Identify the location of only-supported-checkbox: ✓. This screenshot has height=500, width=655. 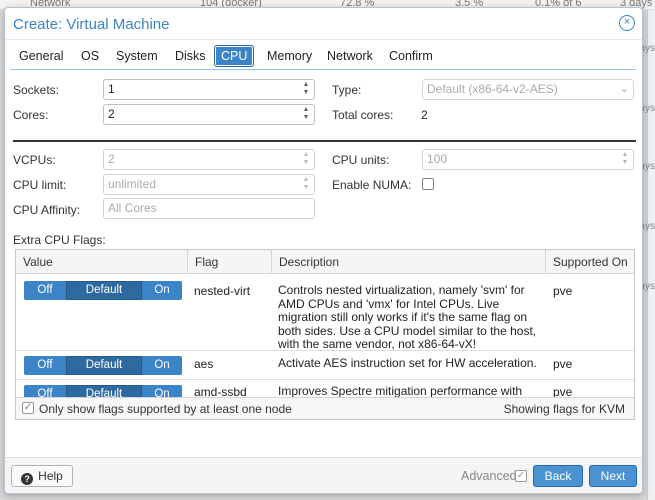
(28, 408).